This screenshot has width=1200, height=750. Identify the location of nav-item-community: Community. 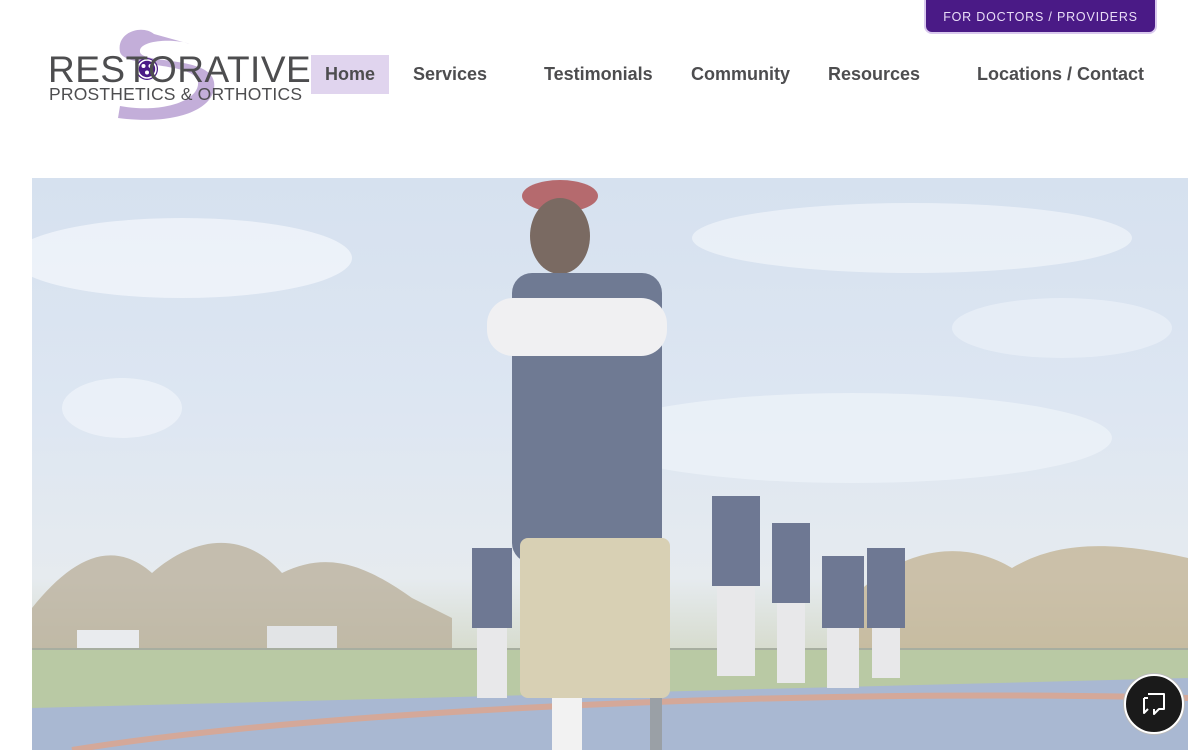
(740, 74).